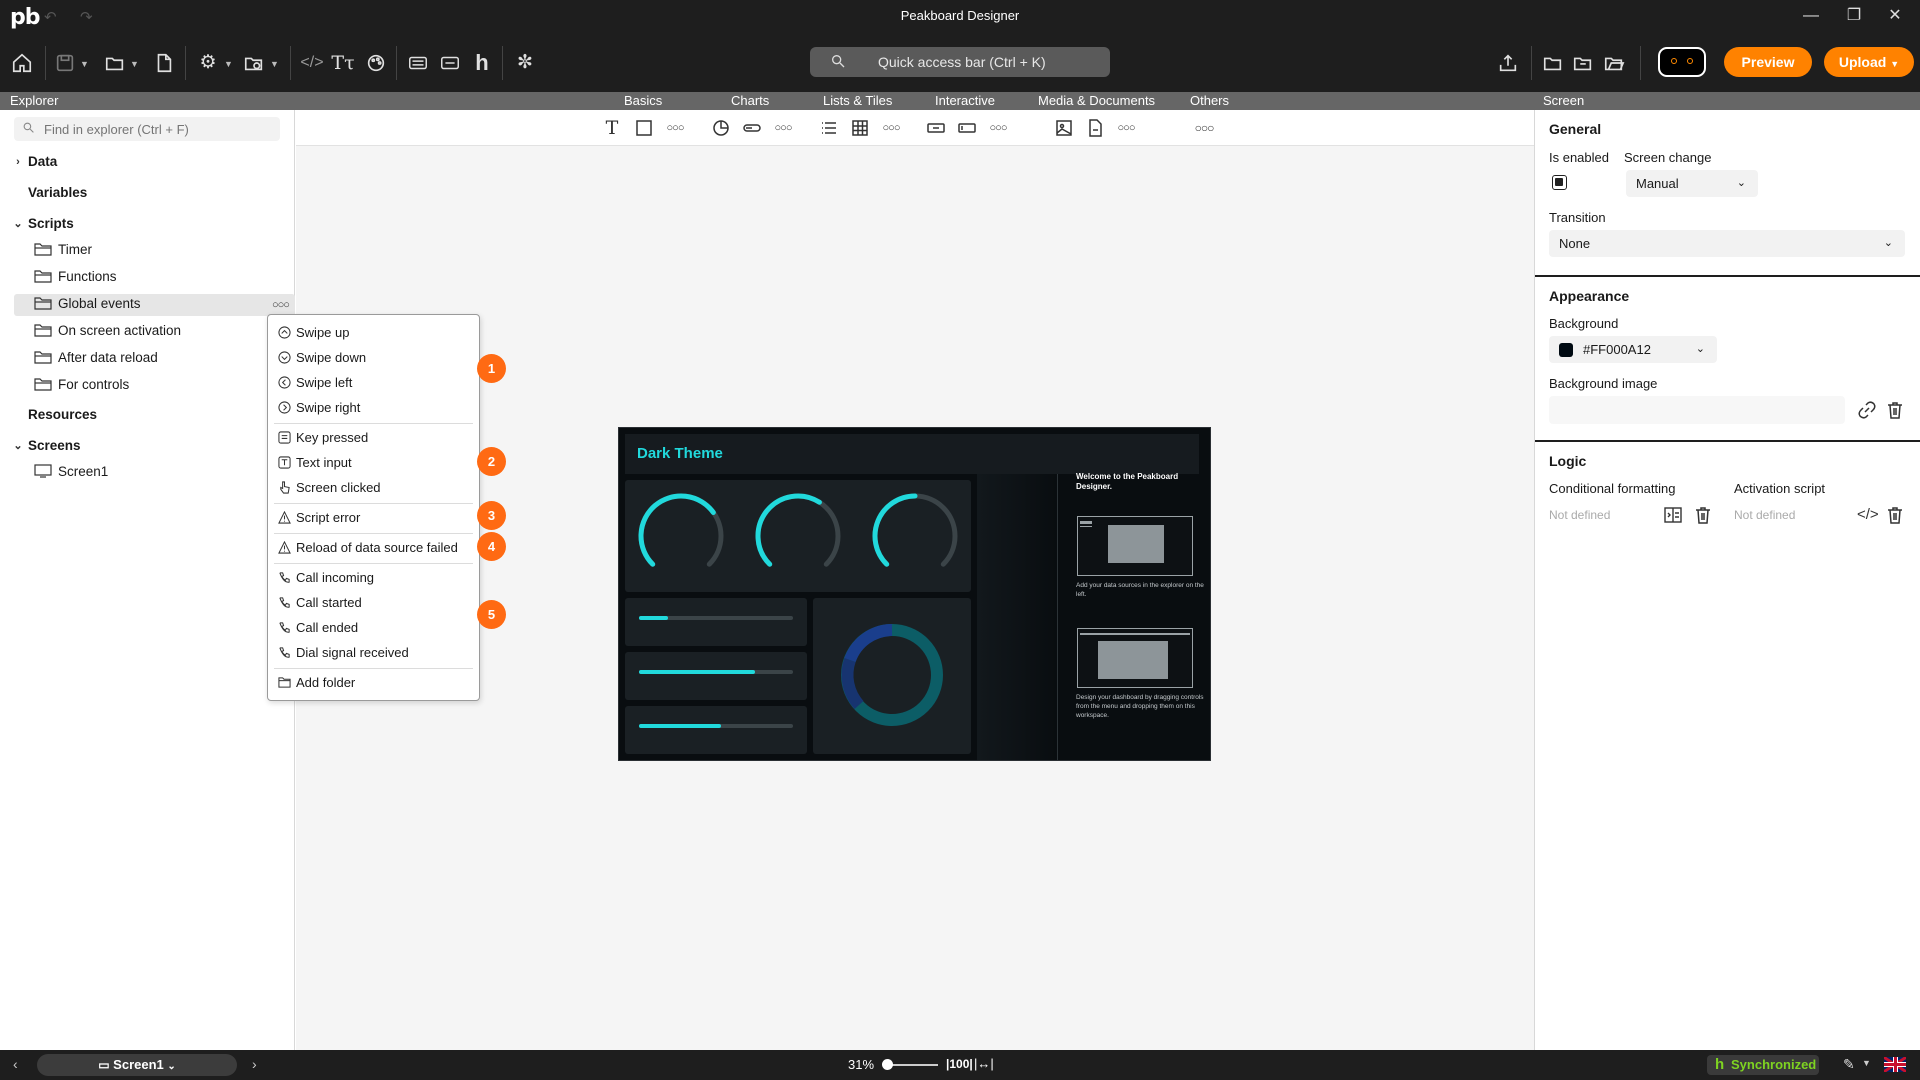  Describe the element at coordinates (1866, 1063) in the screenshot. I see `brush-dropdown-icon: ▼` at that location.